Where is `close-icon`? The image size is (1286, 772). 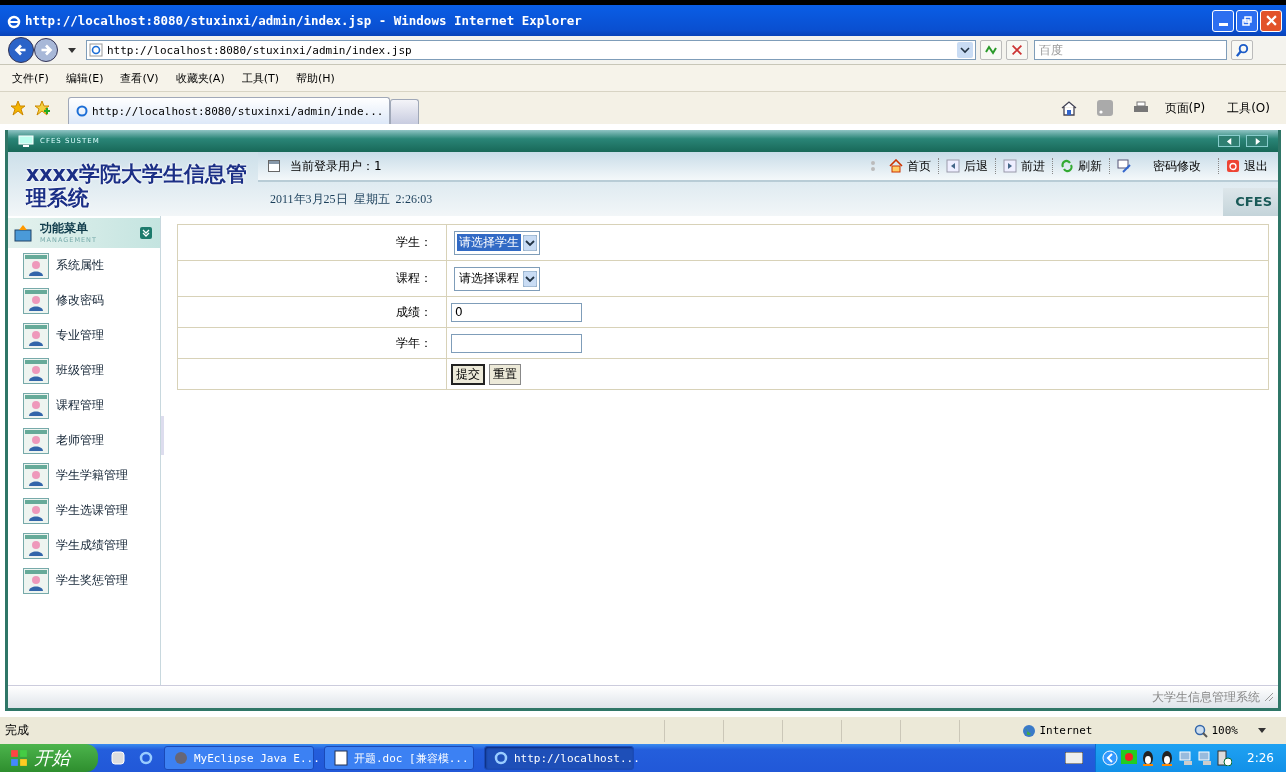
close-icon is located at coordinates (1271, 20).